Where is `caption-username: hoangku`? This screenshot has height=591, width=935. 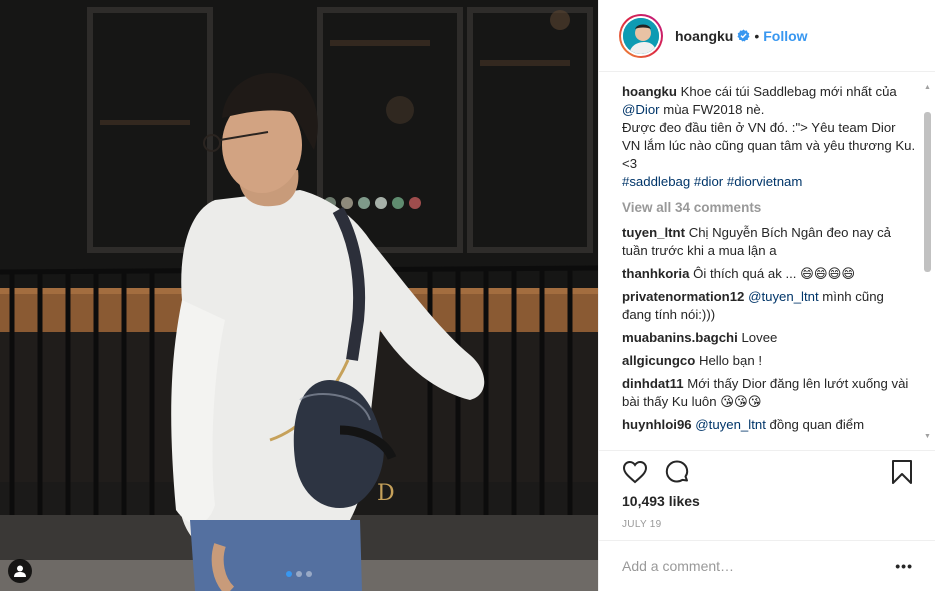 caption-username: hoangku is located at coordinates (649, 91).